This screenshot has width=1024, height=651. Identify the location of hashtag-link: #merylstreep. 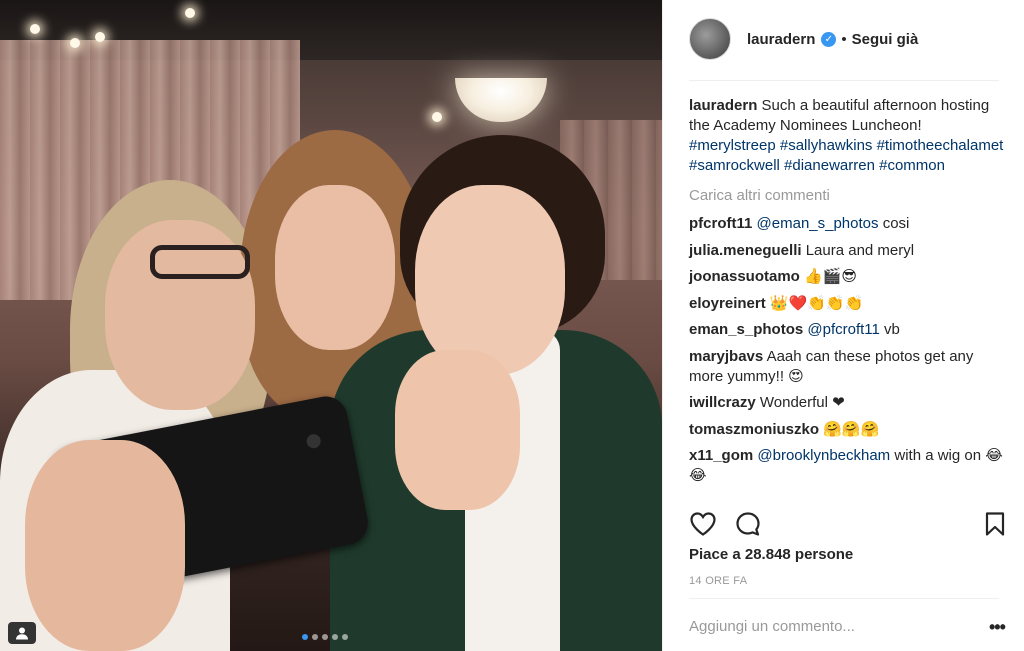
(732, 145).